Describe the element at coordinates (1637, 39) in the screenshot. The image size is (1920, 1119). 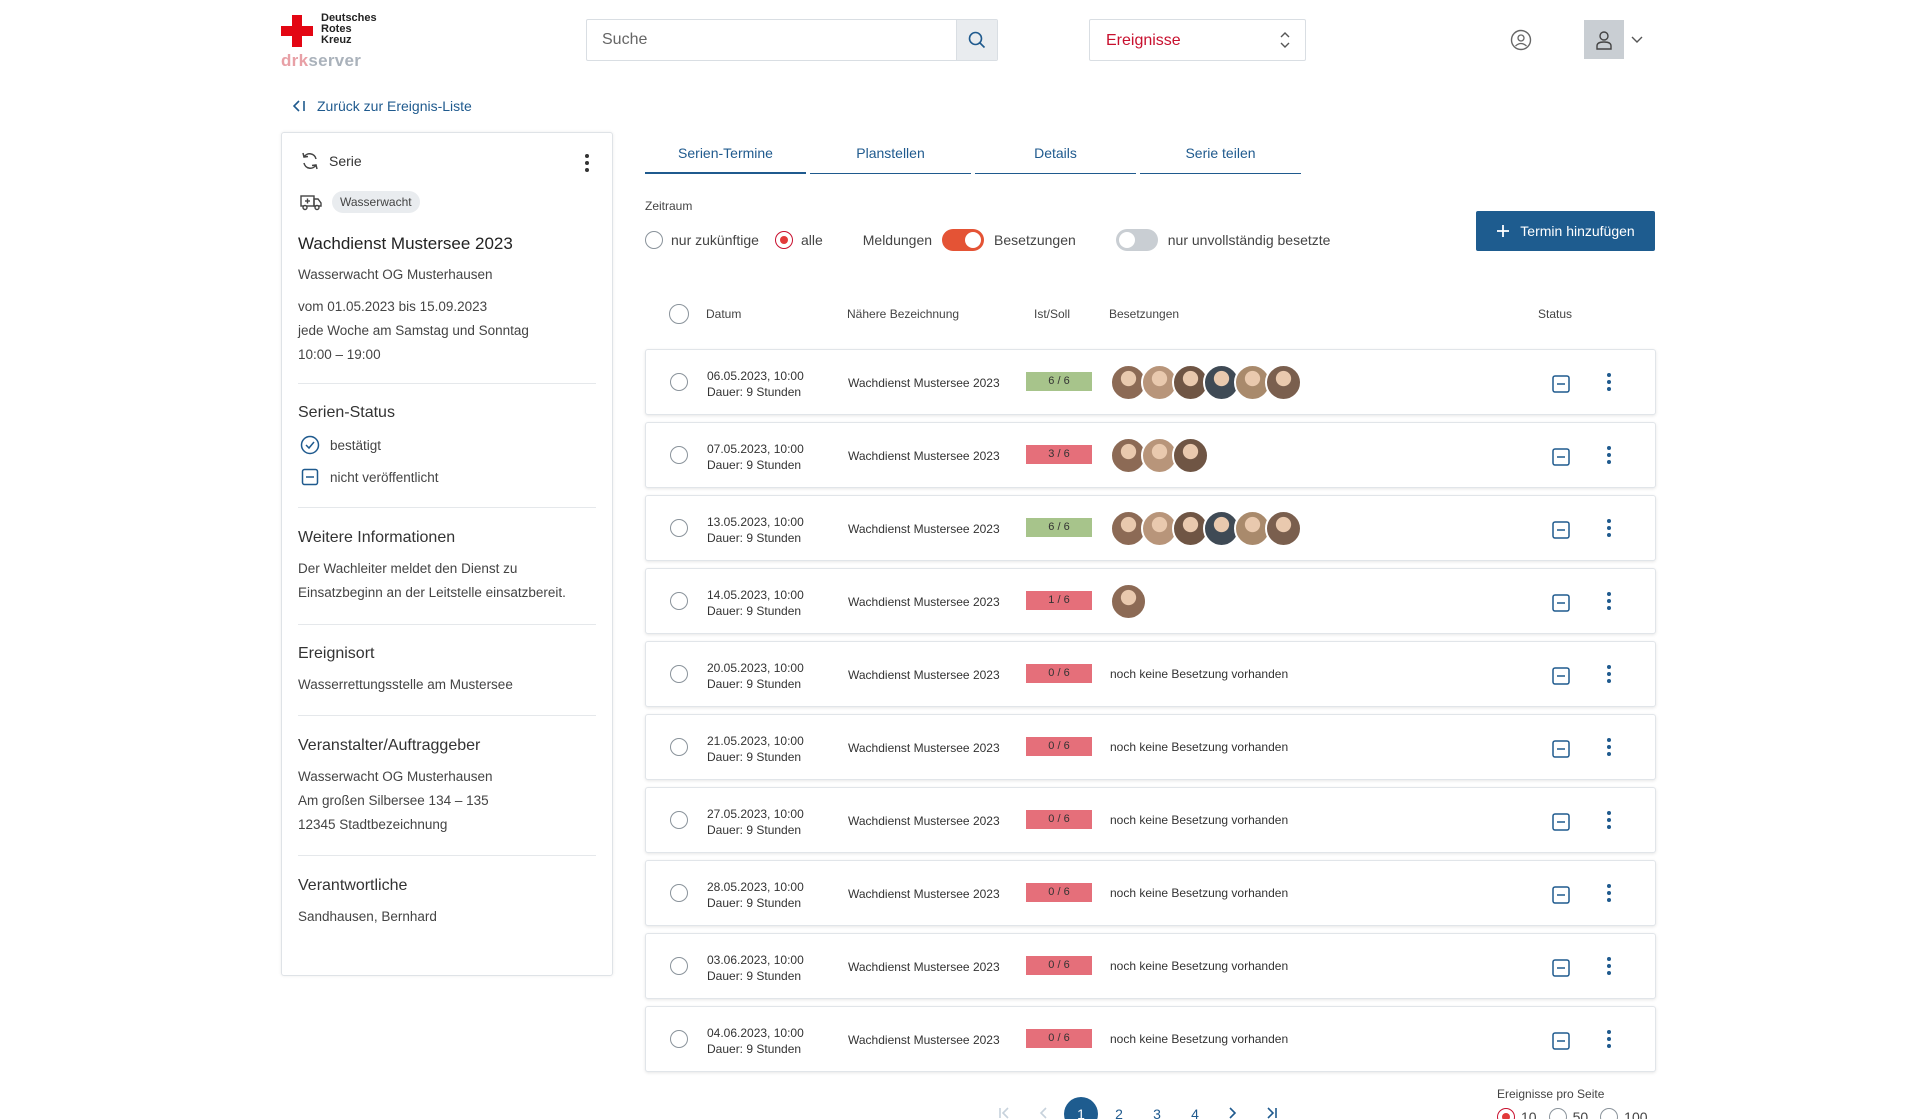
I see `chevron-down-icon` at that location.